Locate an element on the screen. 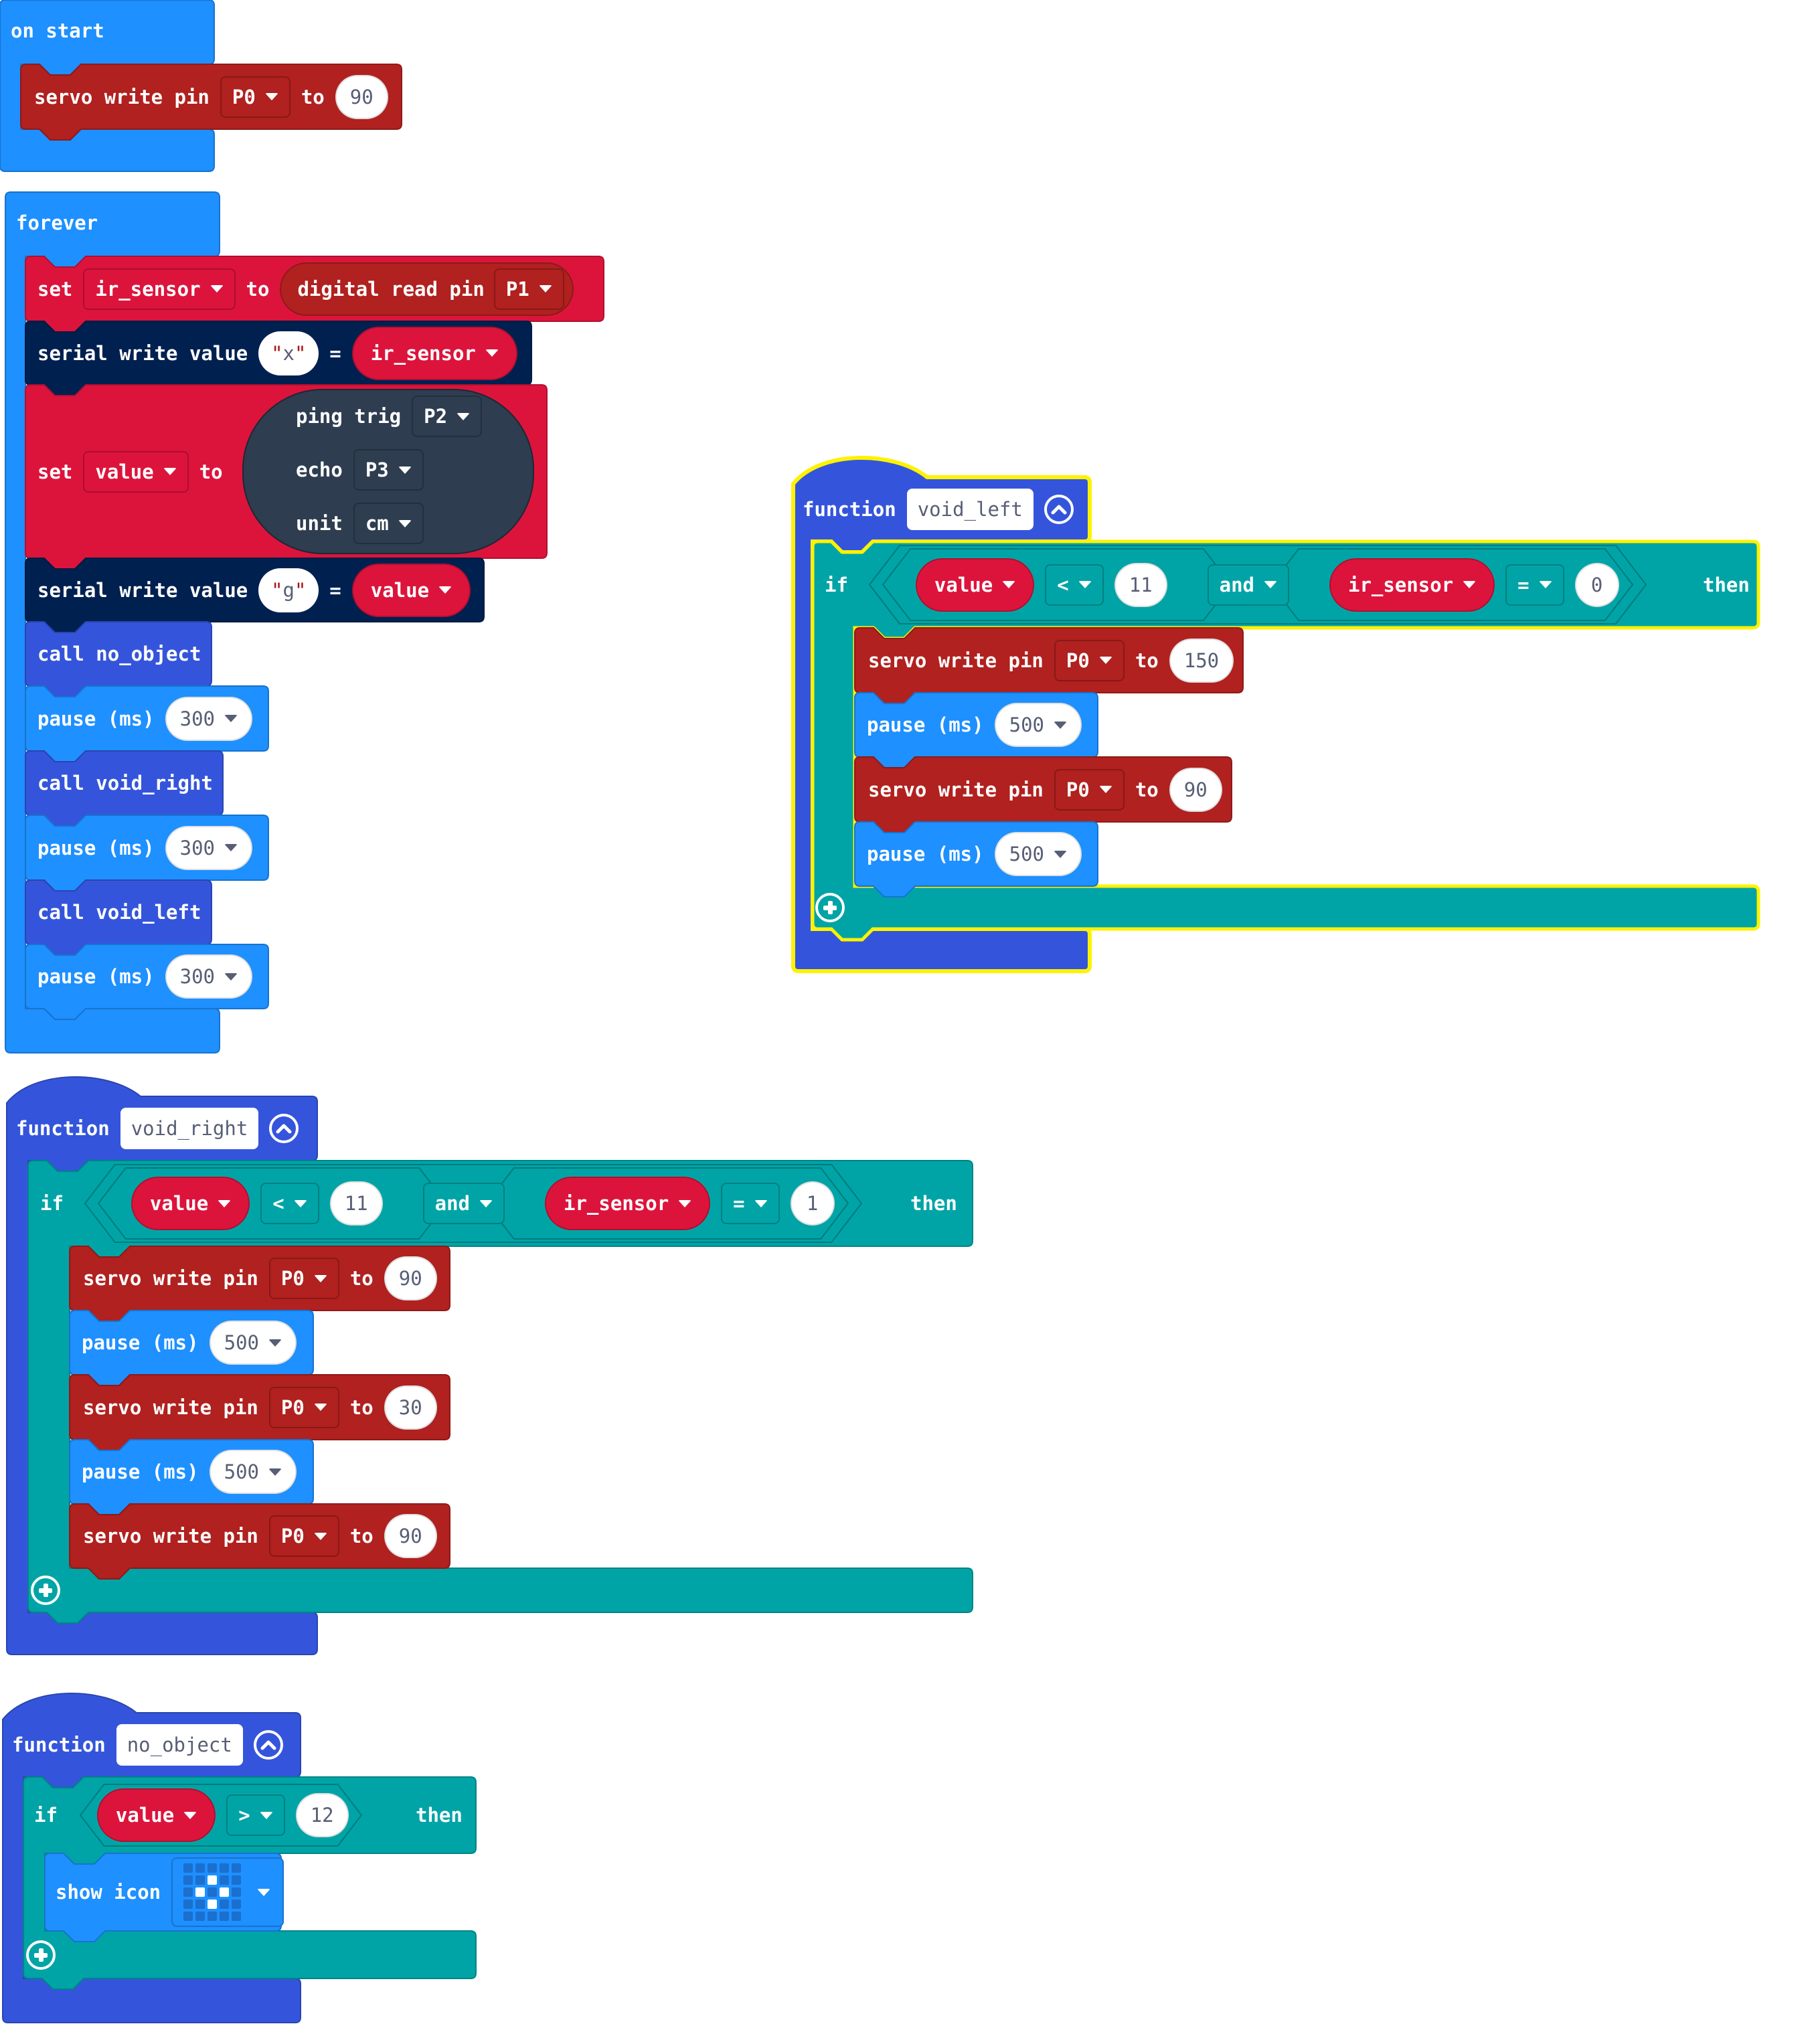  compare-value-input: 1 is located at coordinates (812, 1203).